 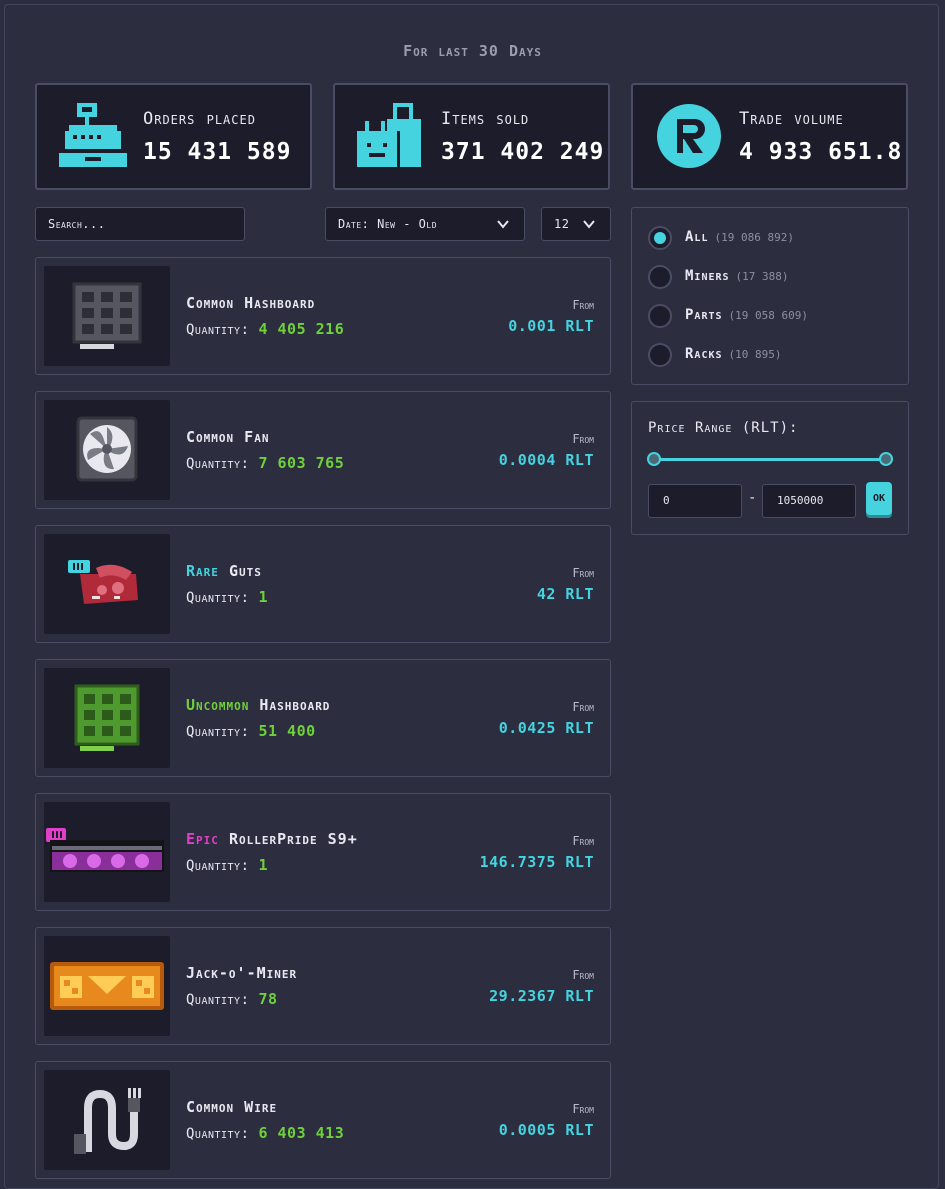 I want to click on item-quantity: Quantity: 78, so click(x=232, y=999).